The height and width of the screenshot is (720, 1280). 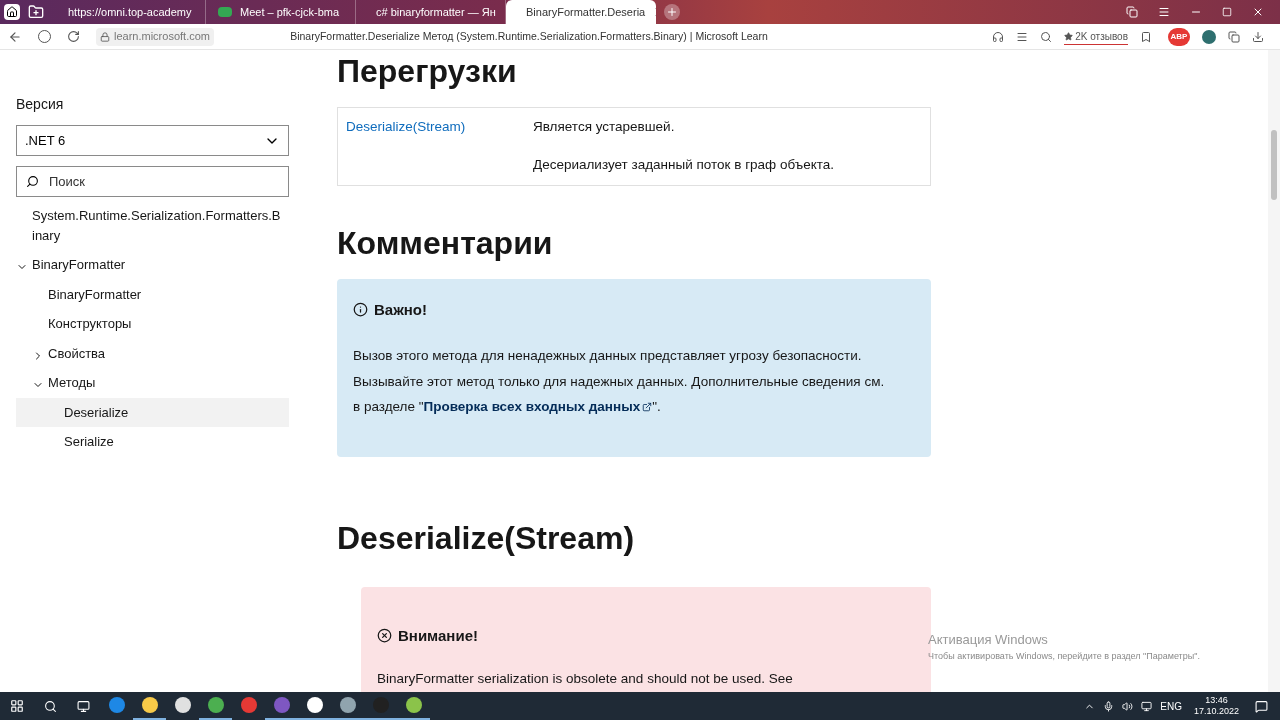 I want to click on reviews-badge: 2K отзывов, so click(x=1096, y=36).